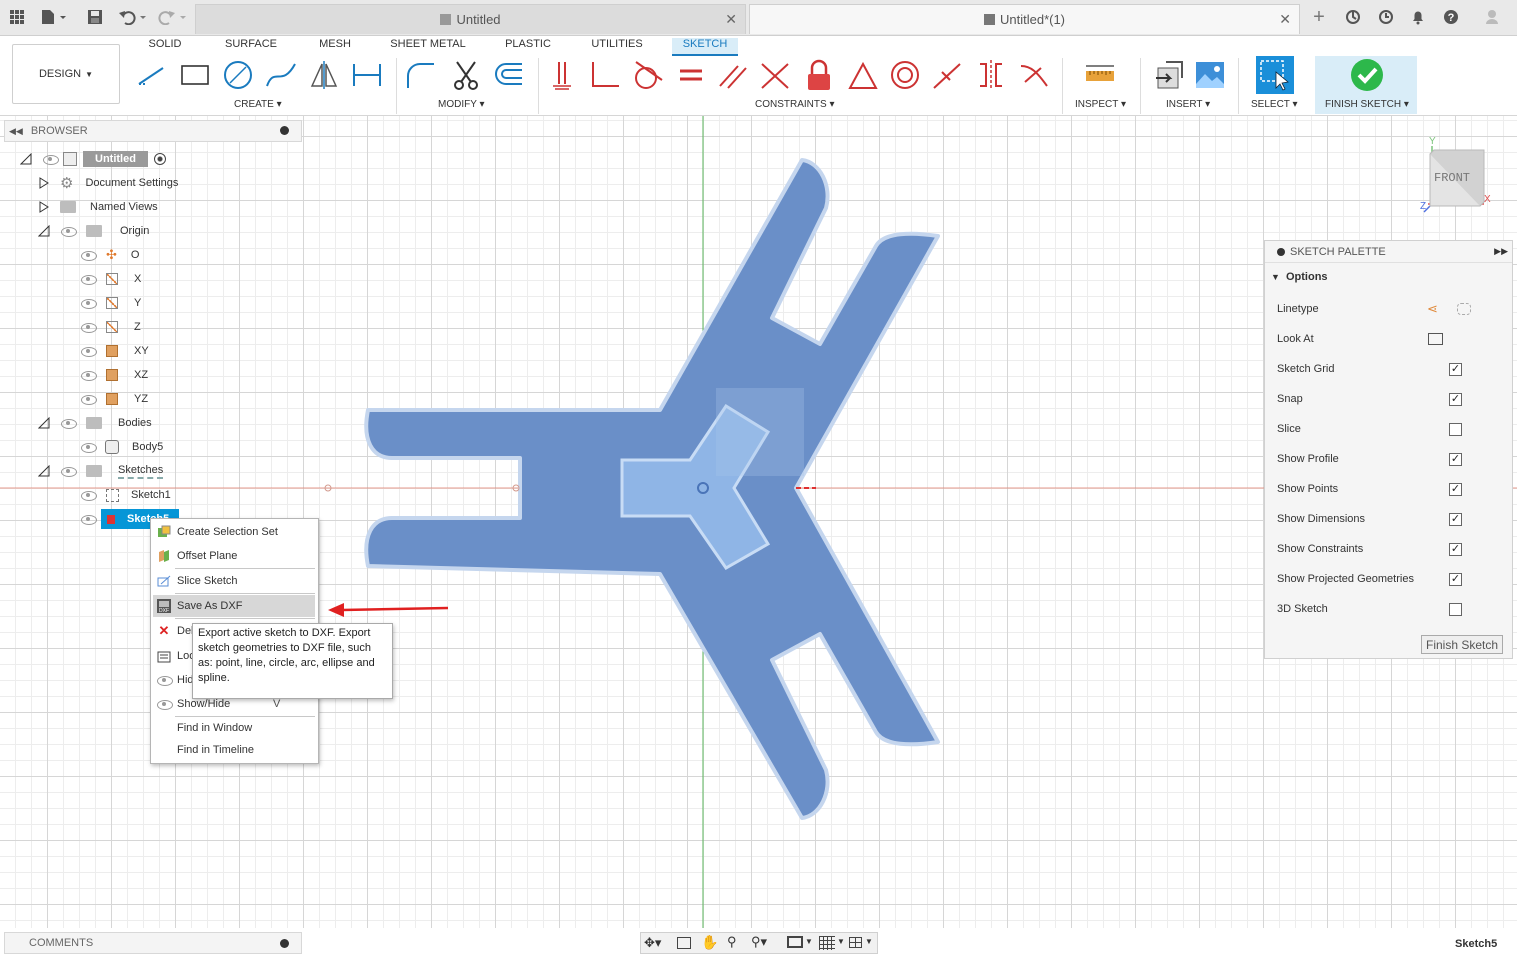 The image size is (1517, 964). Describe the element at coordinates (604, 75) in the screenshot. I see `perpendicular-constraint-icon` at that location.